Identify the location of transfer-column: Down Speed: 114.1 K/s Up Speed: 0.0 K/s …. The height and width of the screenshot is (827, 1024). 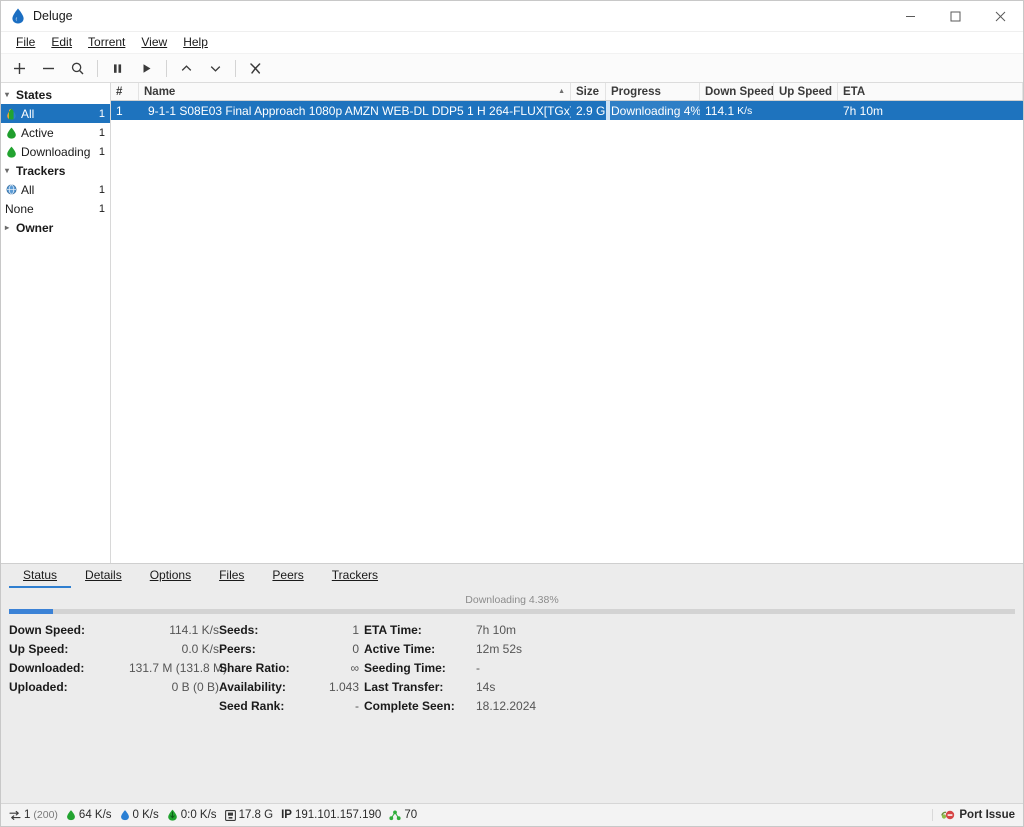
(118, 670).